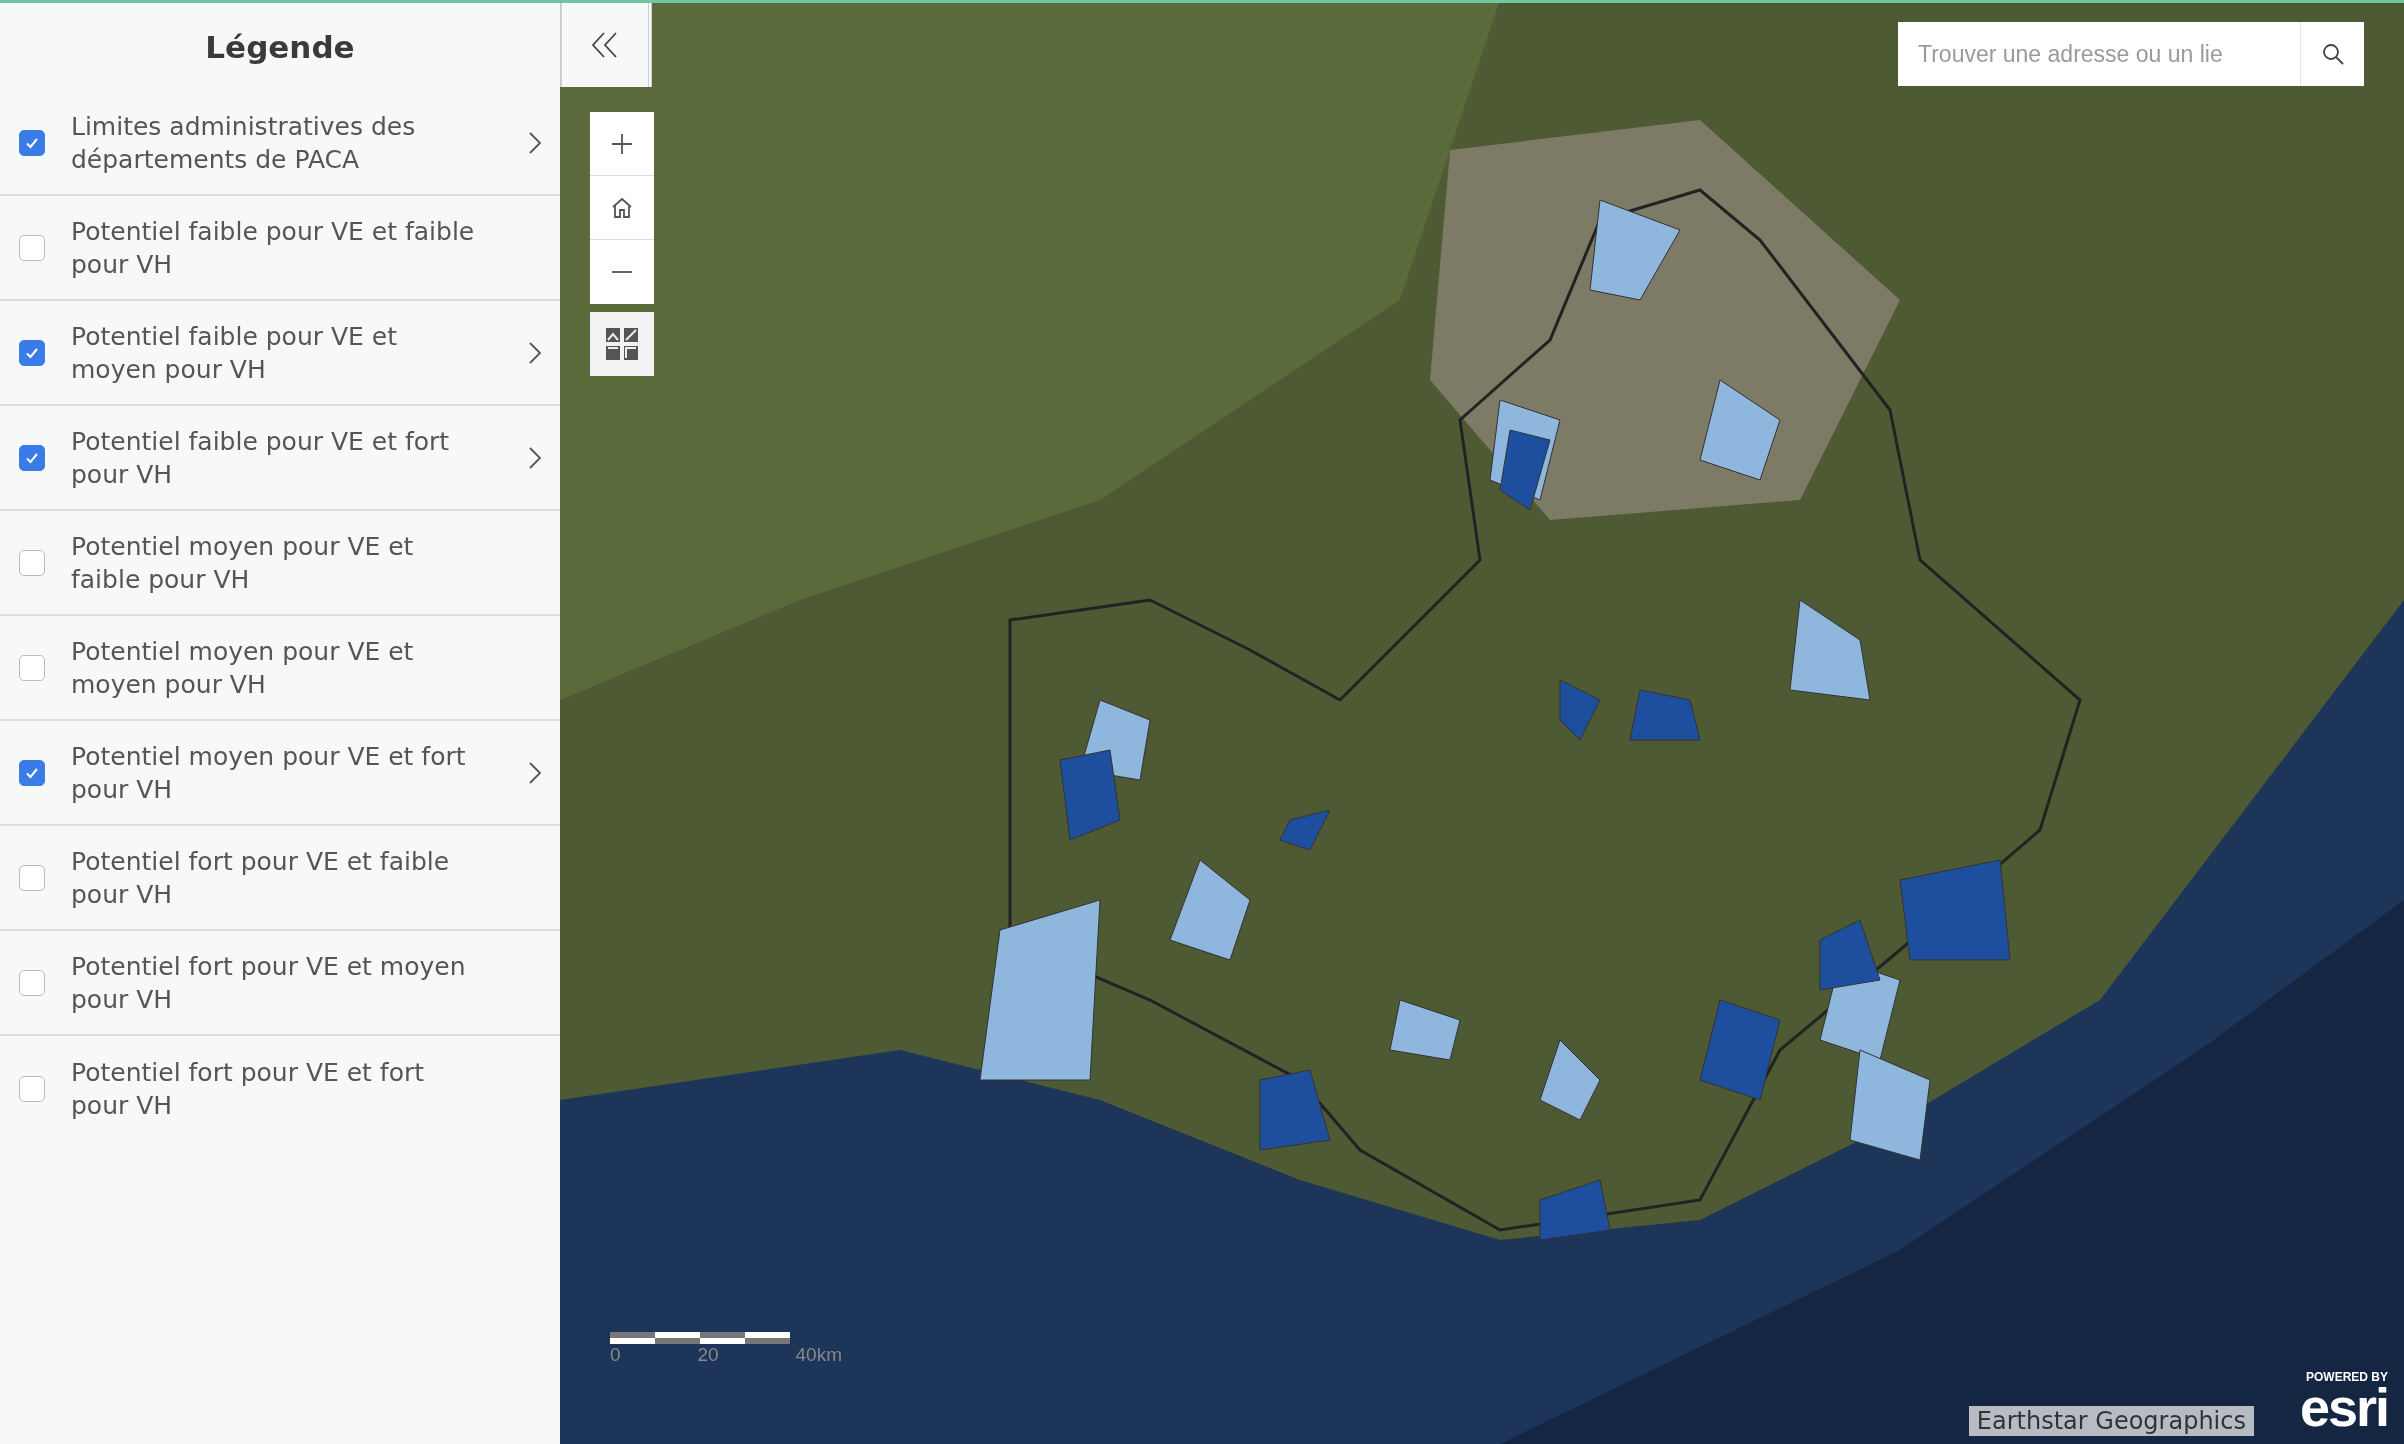 The height and width of the screenshot is (1444, 2404). What do you see at coordinates (2111, 1421) in the screenshot?
I see `attribution-text: Earthstar Geographics` at bounding box center [2111, 1421].